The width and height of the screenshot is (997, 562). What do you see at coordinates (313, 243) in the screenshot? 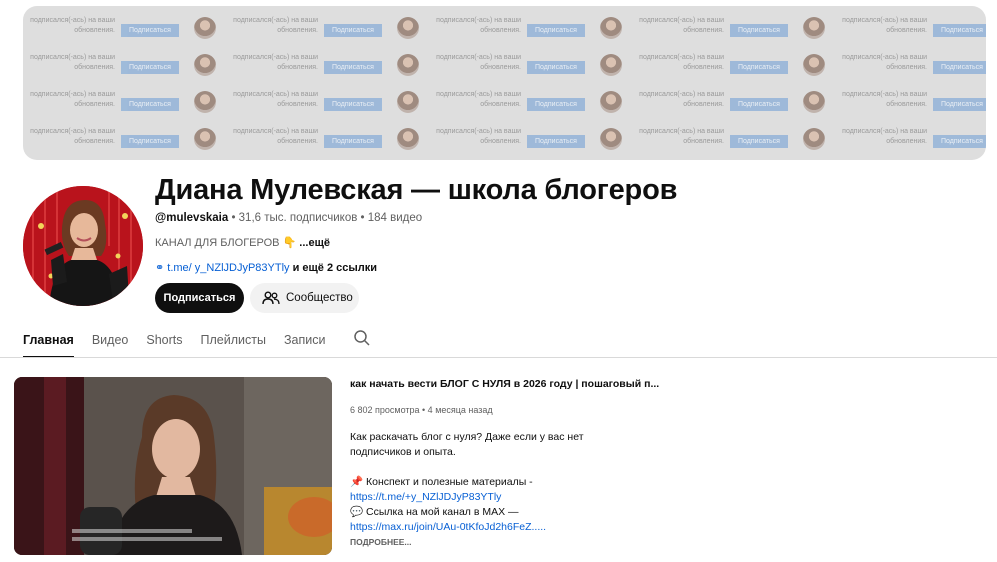
I see `description-more: ...ещё` at bounding box center [313, 243].